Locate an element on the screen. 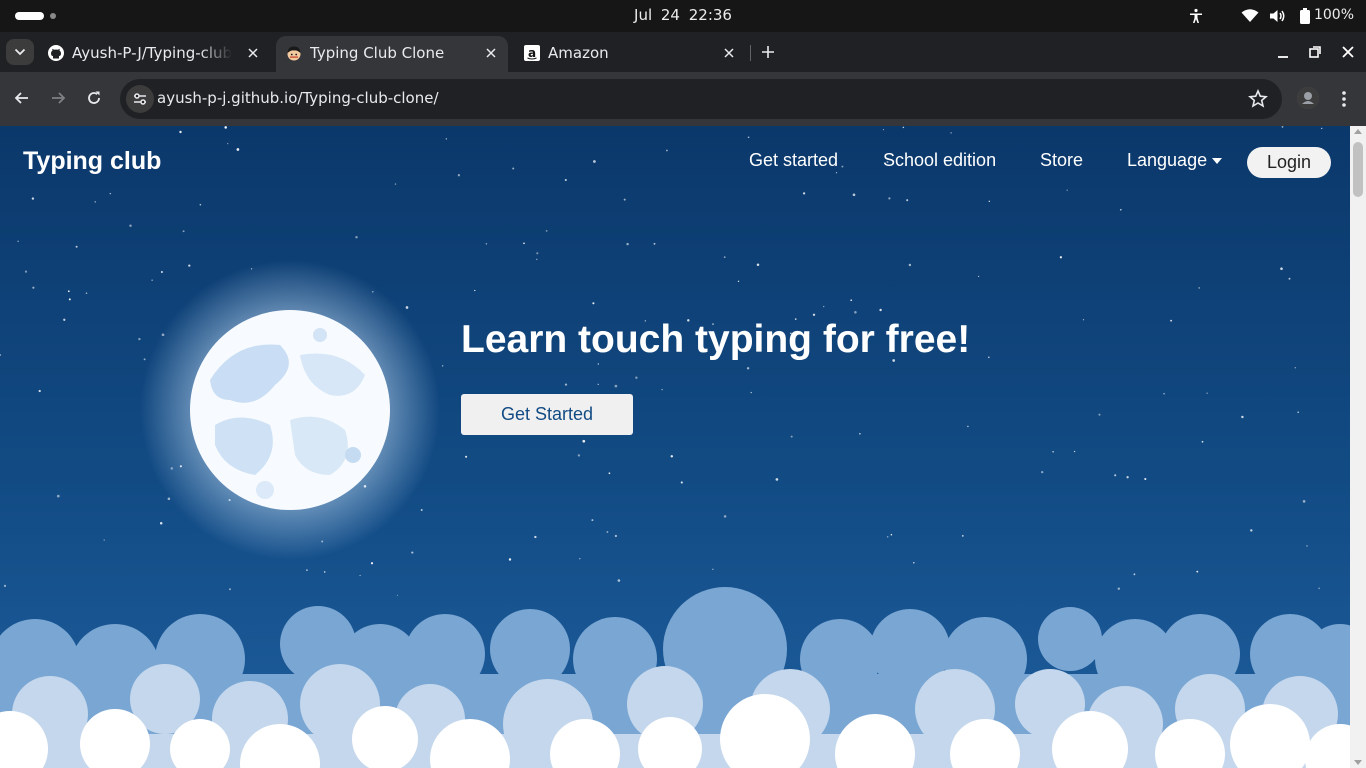 This screenshot has width=1366, height=768. new-tab-icon is located at coordinates (768, 52).